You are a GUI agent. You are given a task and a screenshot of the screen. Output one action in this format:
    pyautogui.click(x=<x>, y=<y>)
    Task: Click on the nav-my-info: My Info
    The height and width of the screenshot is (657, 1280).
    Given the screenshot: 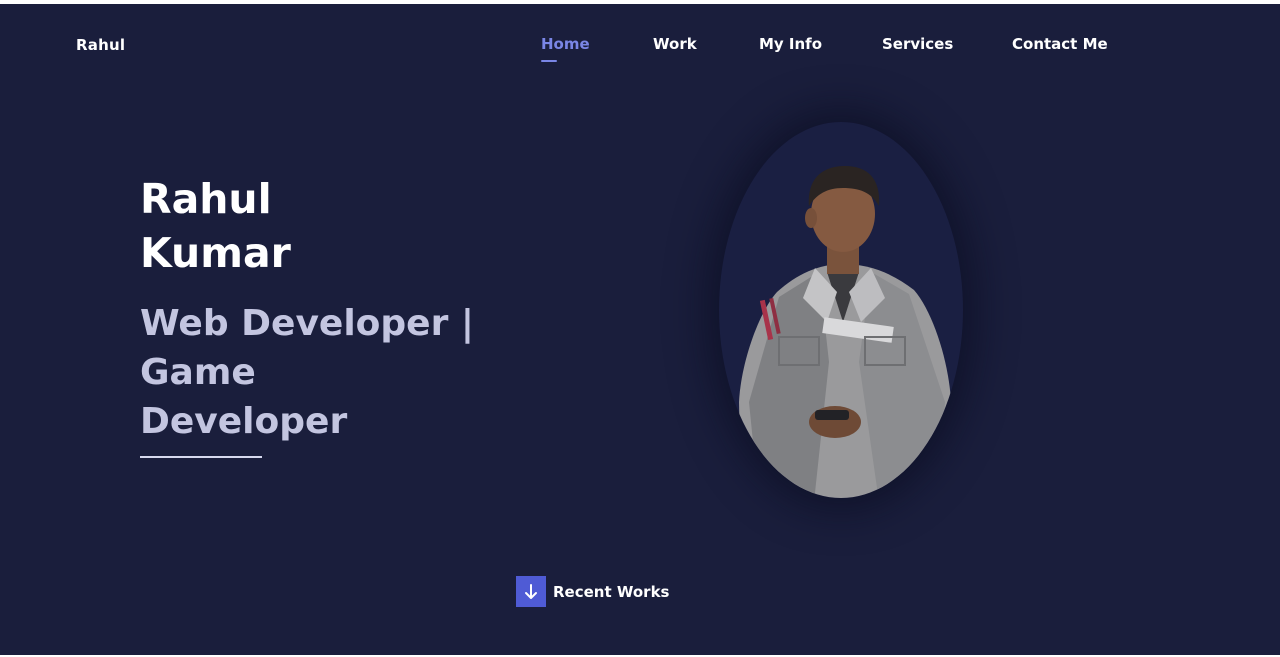 What is the action you would take?
    pyautogui.click(x=790, y=44)
    